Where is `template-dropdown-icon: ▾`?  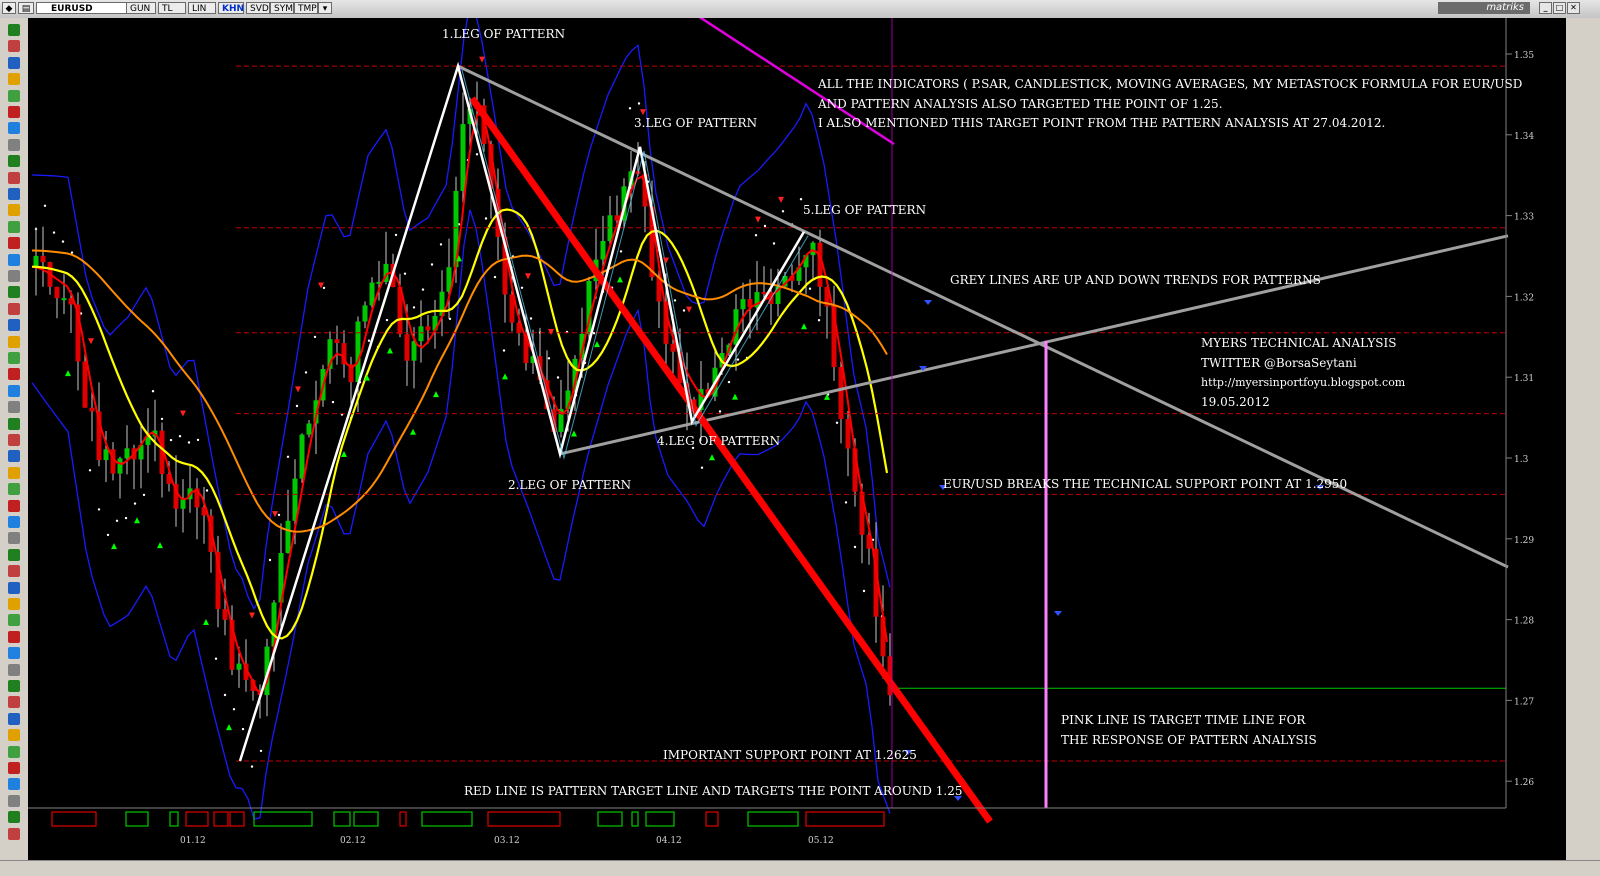 template-dropdown-icon: ▾ is located at coordinates (325, 8).